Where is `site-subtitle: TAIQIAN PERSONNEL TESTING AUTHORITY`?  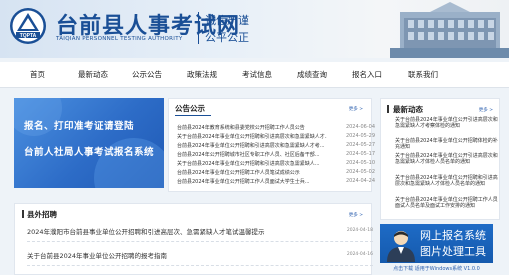 site-subtitle: TAIQIAN PERSONNEL TESTING AUTHORITY is located at coordinates (119, 39).